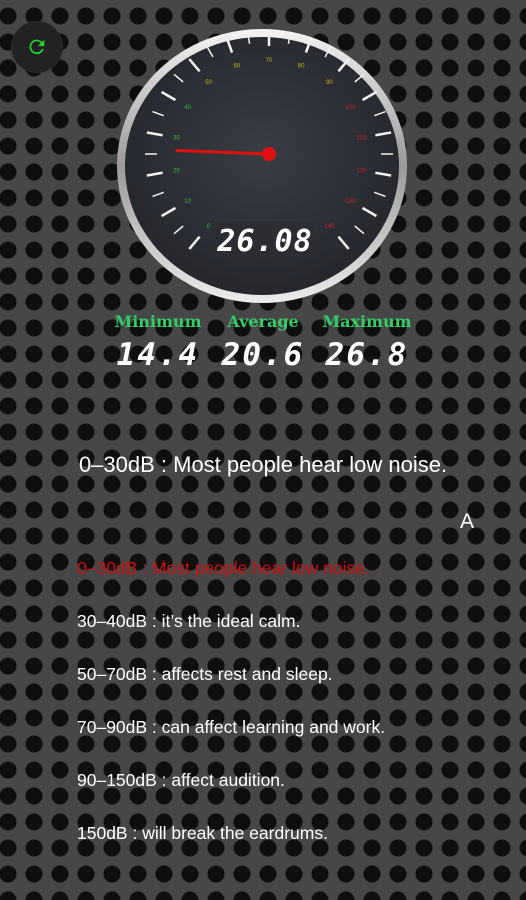 This screenshot has height=900, width=526. What do you see at coordinates (187, 202) in the screenshot?
I see `gauge-scale-label: 10` at bounding box center [187, 202].